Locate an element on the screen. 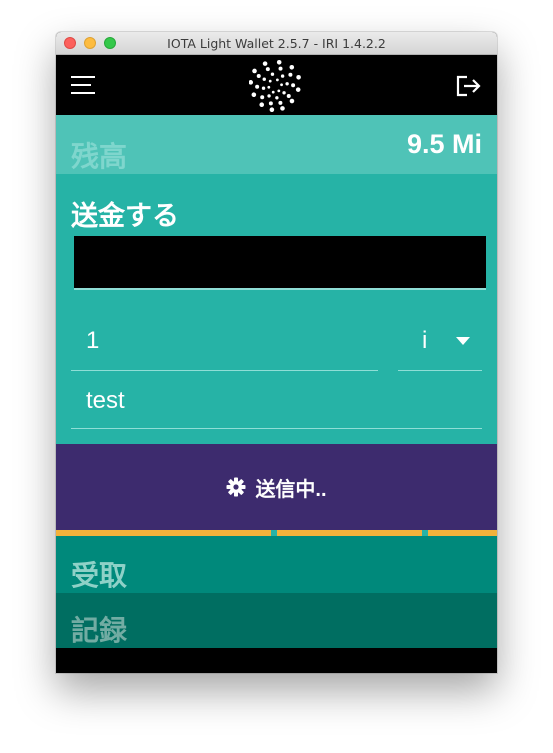 The height and width of the screenshot is (753, 553). receive-section: 受取 is located at coordinates (276, 564).